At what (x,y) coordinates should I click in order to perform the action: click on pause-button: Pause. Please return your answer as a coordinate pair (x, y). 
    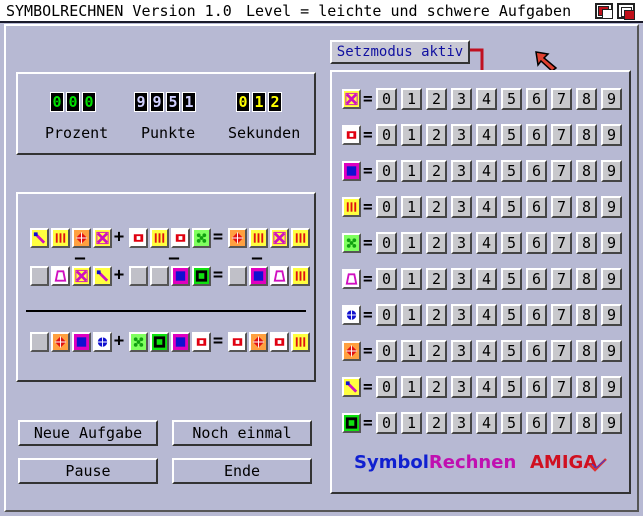
    Looking at the image, I should click on (88, 471).